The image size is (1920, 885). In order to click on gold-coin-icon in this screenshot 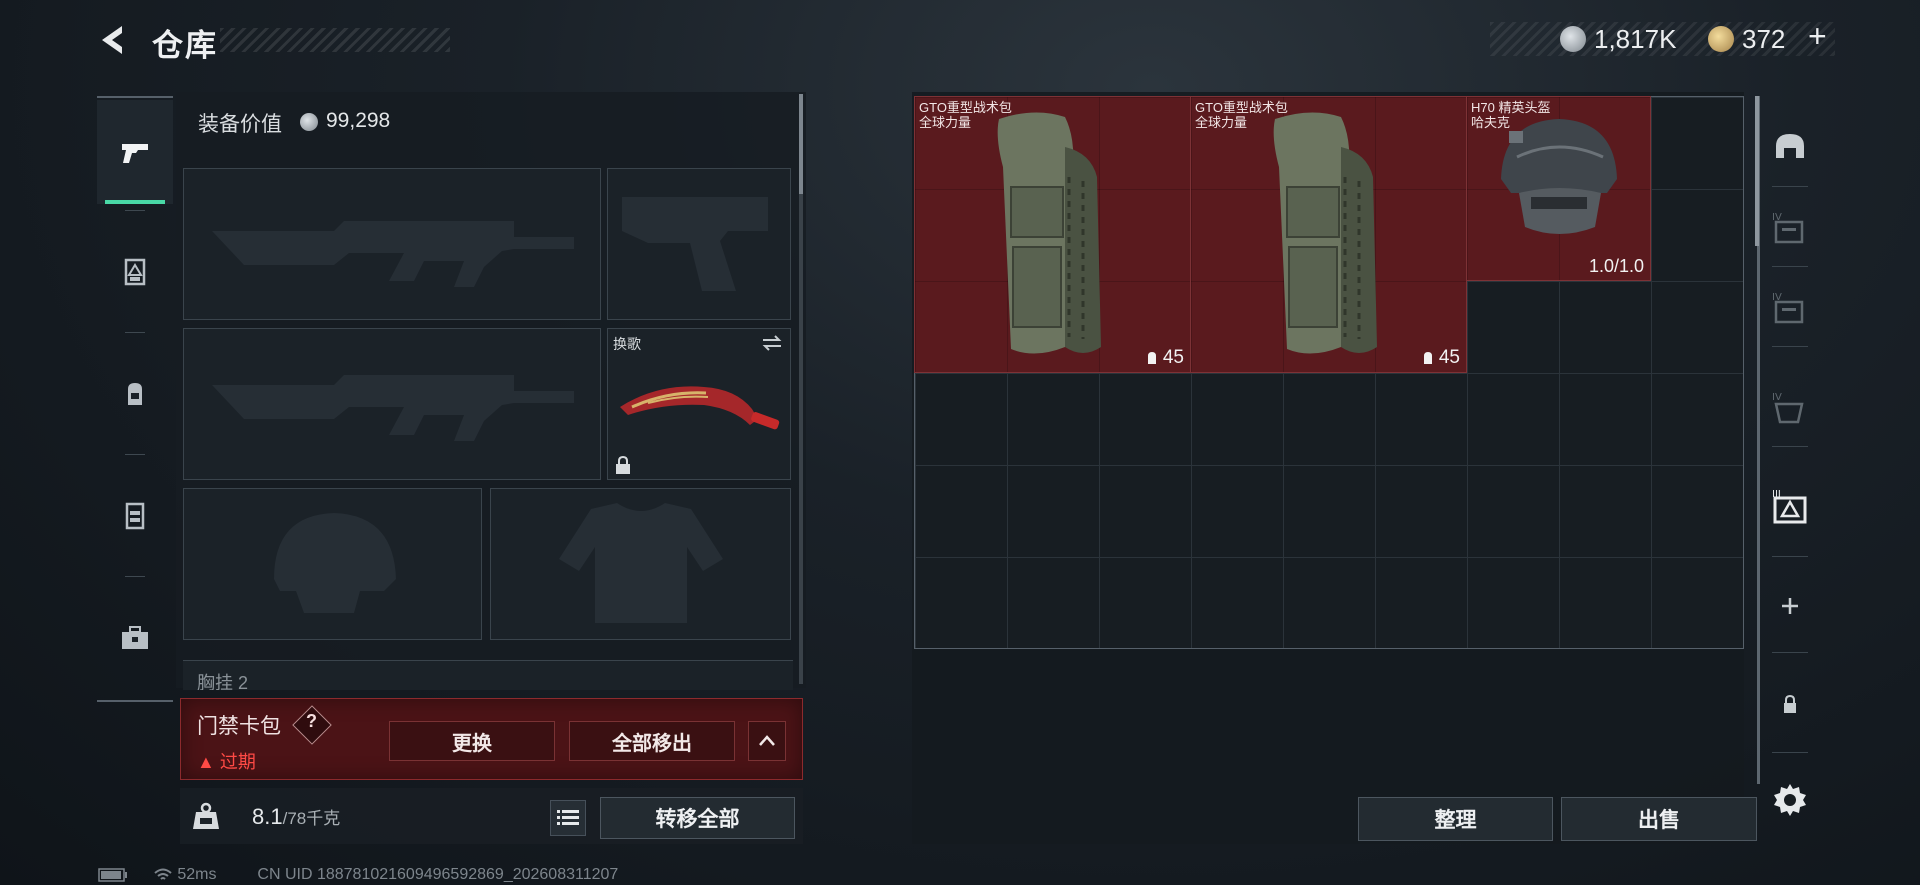, I will do `click(1721, 39)`.